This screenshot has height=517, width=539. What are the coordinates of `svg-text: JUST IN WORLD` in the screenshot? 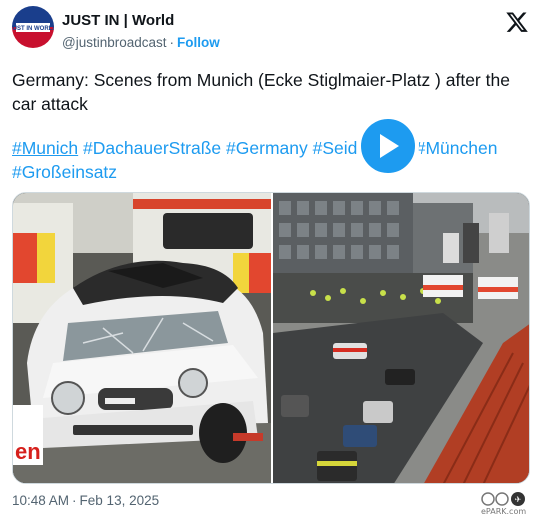 It's located at (33, 29).